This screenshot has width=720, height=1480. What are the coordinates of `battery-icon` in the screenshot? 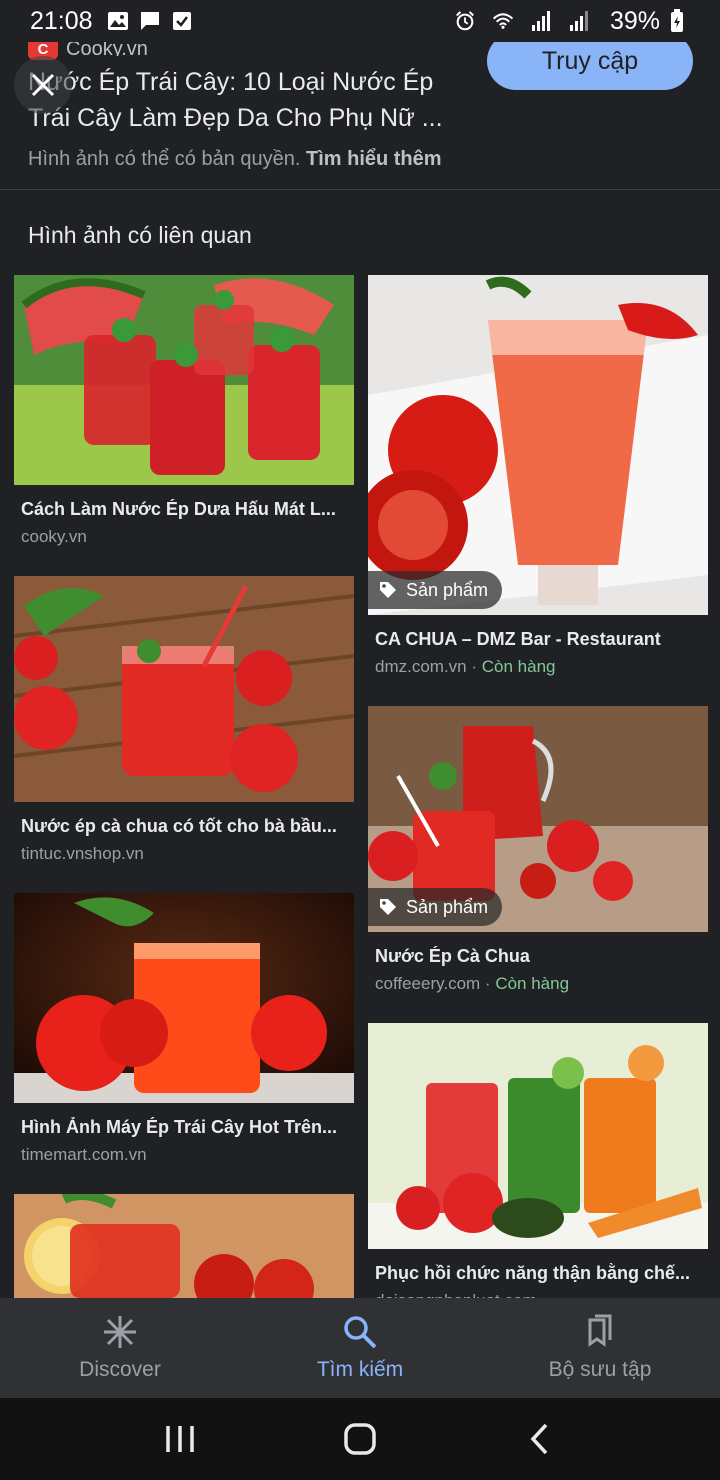 It's located at (677, 20).